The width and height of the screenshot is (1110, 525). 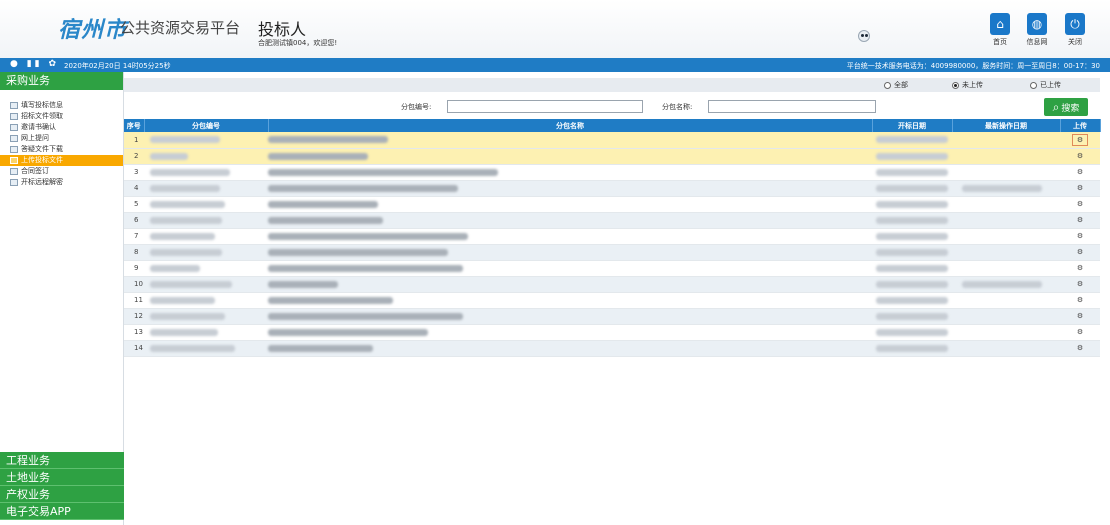 What do you see at coordinates (612, 125) in the screenshot?
I see `table-header-row: 序号 分包编号 分包名称 开标日期 最新操作日期 上传` at bounding box center [612, 125].